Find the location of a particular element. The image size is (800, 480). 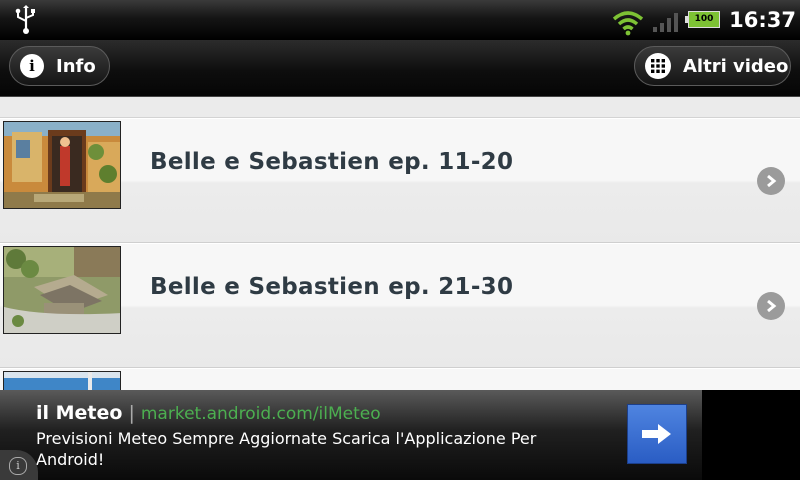

signal-icon is located at coordinates (665, 22).